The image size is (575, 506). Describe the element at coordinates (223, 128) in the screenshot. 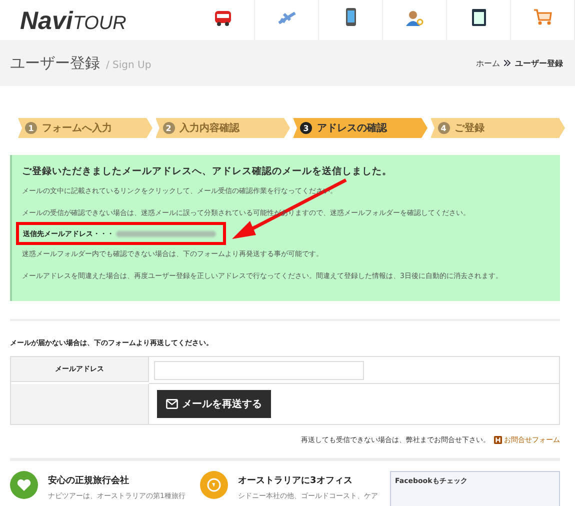

I see `progress-step: 2 入力内容確認` at that location.